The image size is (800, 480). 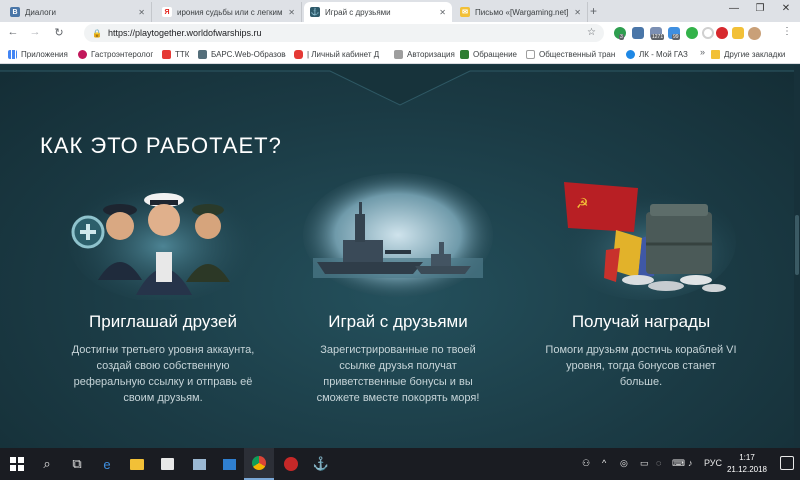 What do you see at coordinates (678, 463) in the screenshot?
I see `keyboard-icon: ⌨` at bounding box center [678, 463].